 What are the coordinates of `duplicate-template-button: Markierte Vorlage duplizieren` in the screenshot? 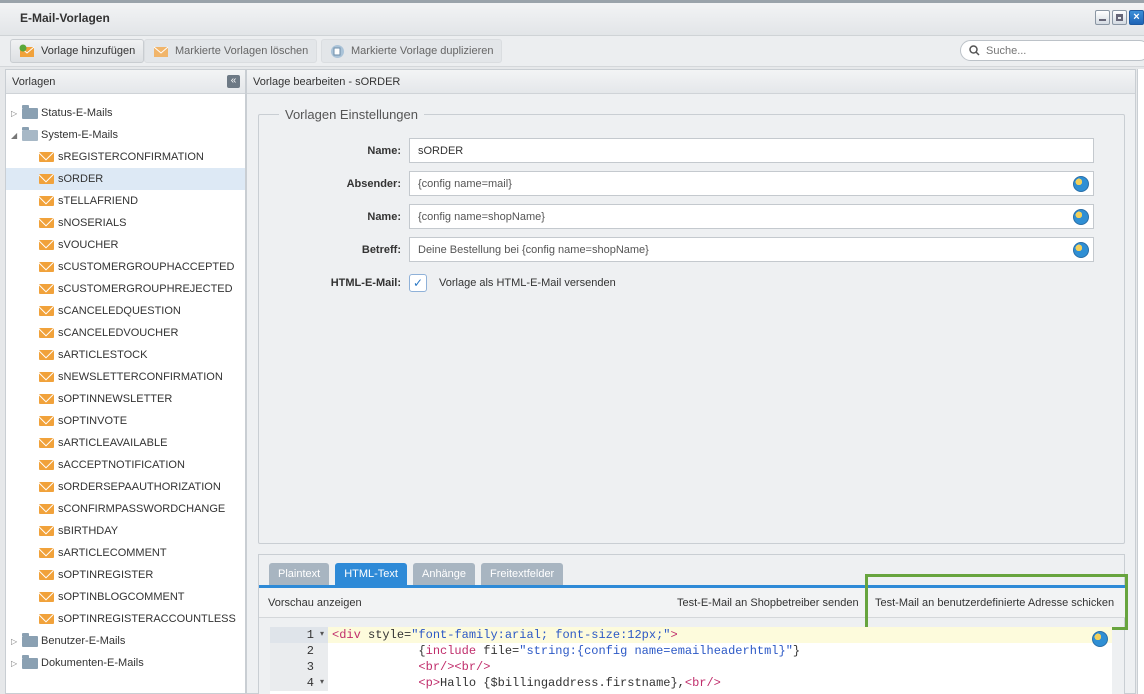 It's located at (412, 51).